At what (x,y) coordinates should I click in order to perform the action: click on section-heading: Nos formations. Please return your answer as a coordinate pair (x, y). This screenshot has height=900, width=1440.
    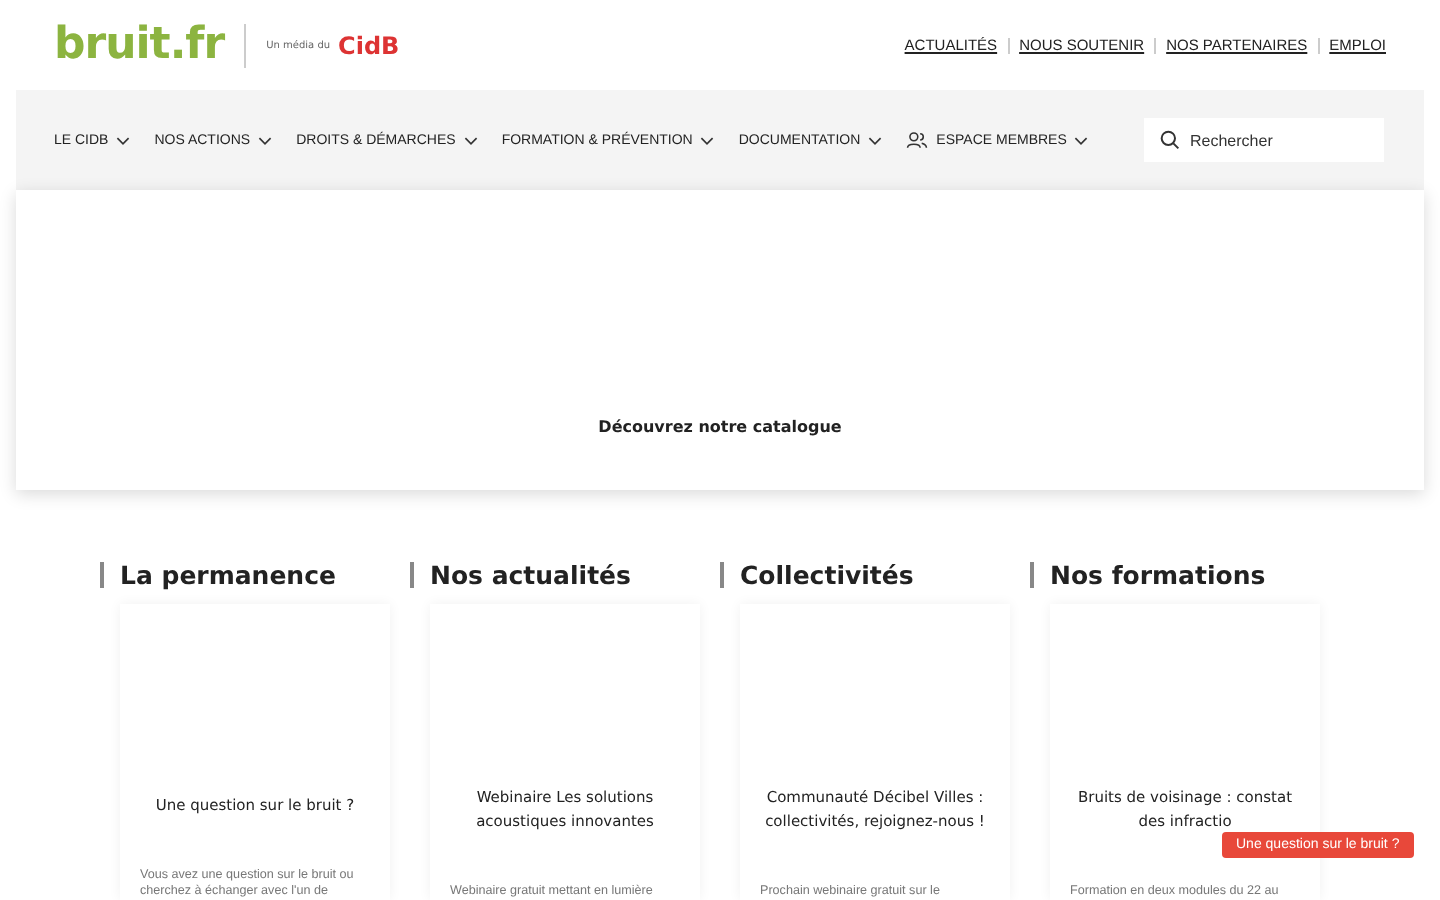
    Looking at the image, I should click on (1175, 575).